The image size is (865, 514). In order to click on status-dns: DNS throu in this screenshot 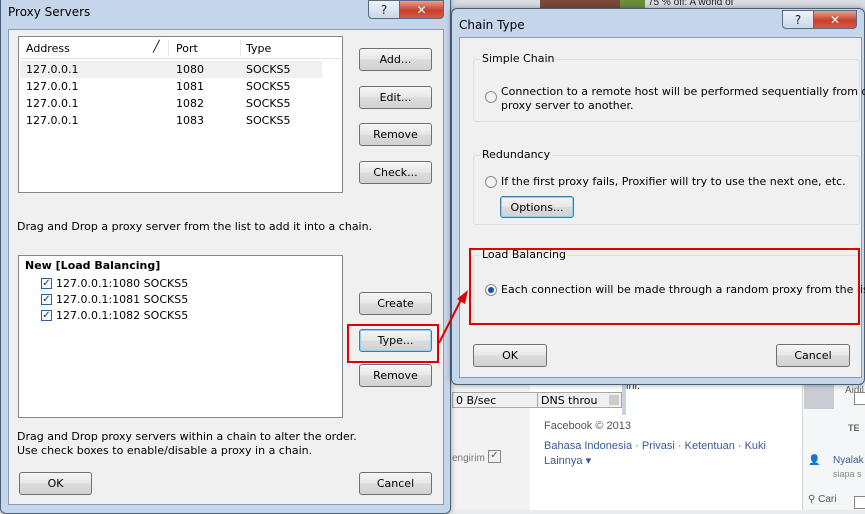, I will do `click(569, 400)`.